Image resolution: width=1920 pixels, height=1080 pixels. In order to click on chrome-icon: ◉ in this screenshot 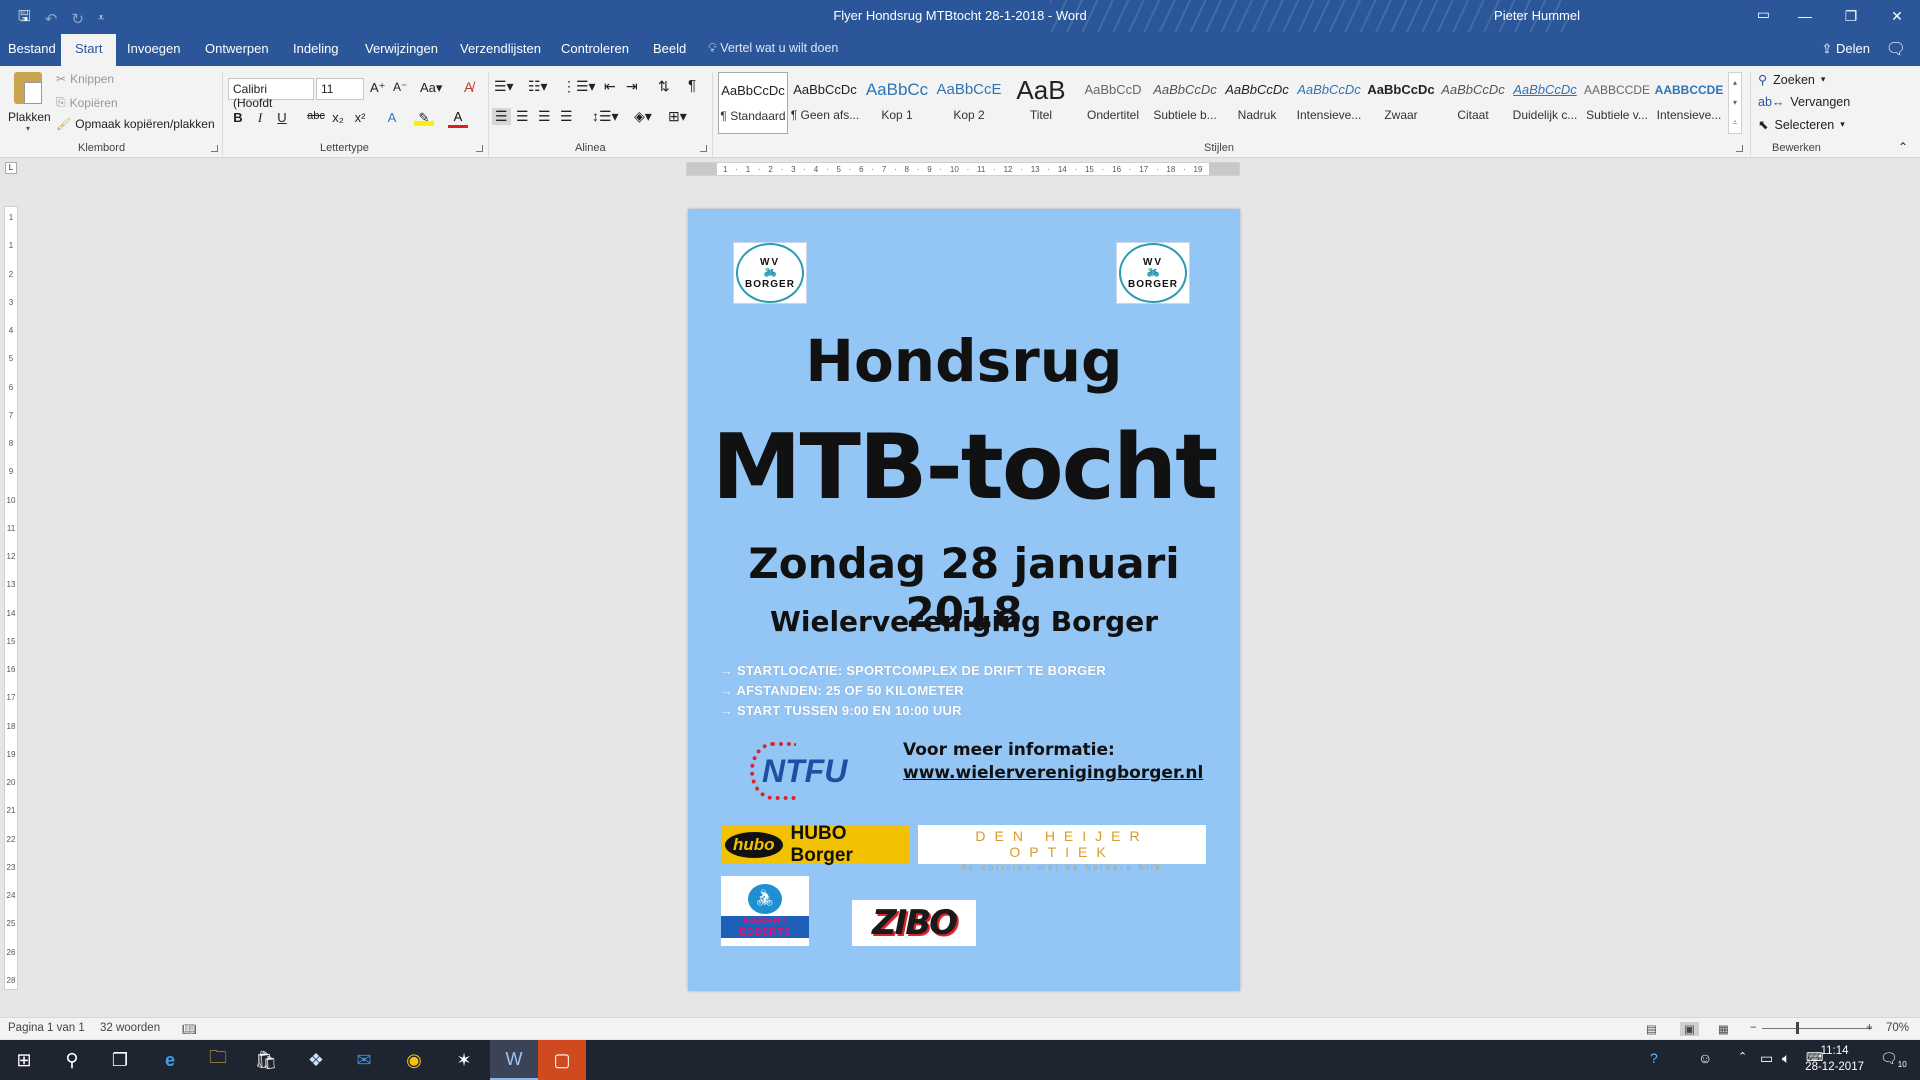, I will do `click(414, 1060)`.